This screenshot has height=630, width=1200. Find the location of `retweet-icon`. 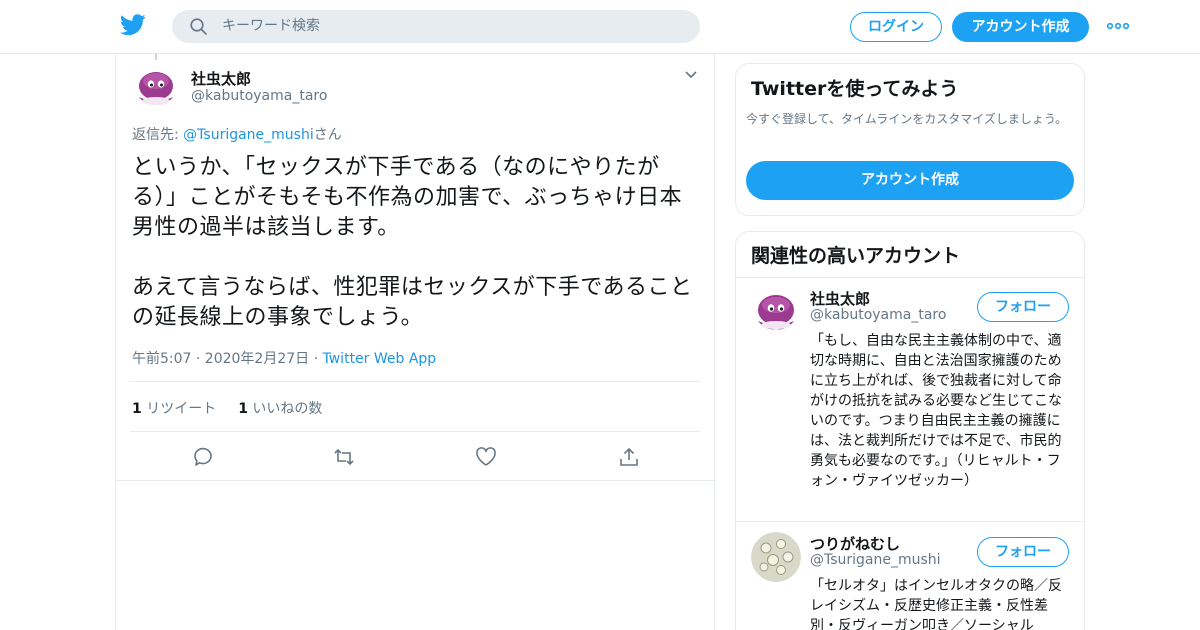

retweet-icon is located at coordinates (344, 457).